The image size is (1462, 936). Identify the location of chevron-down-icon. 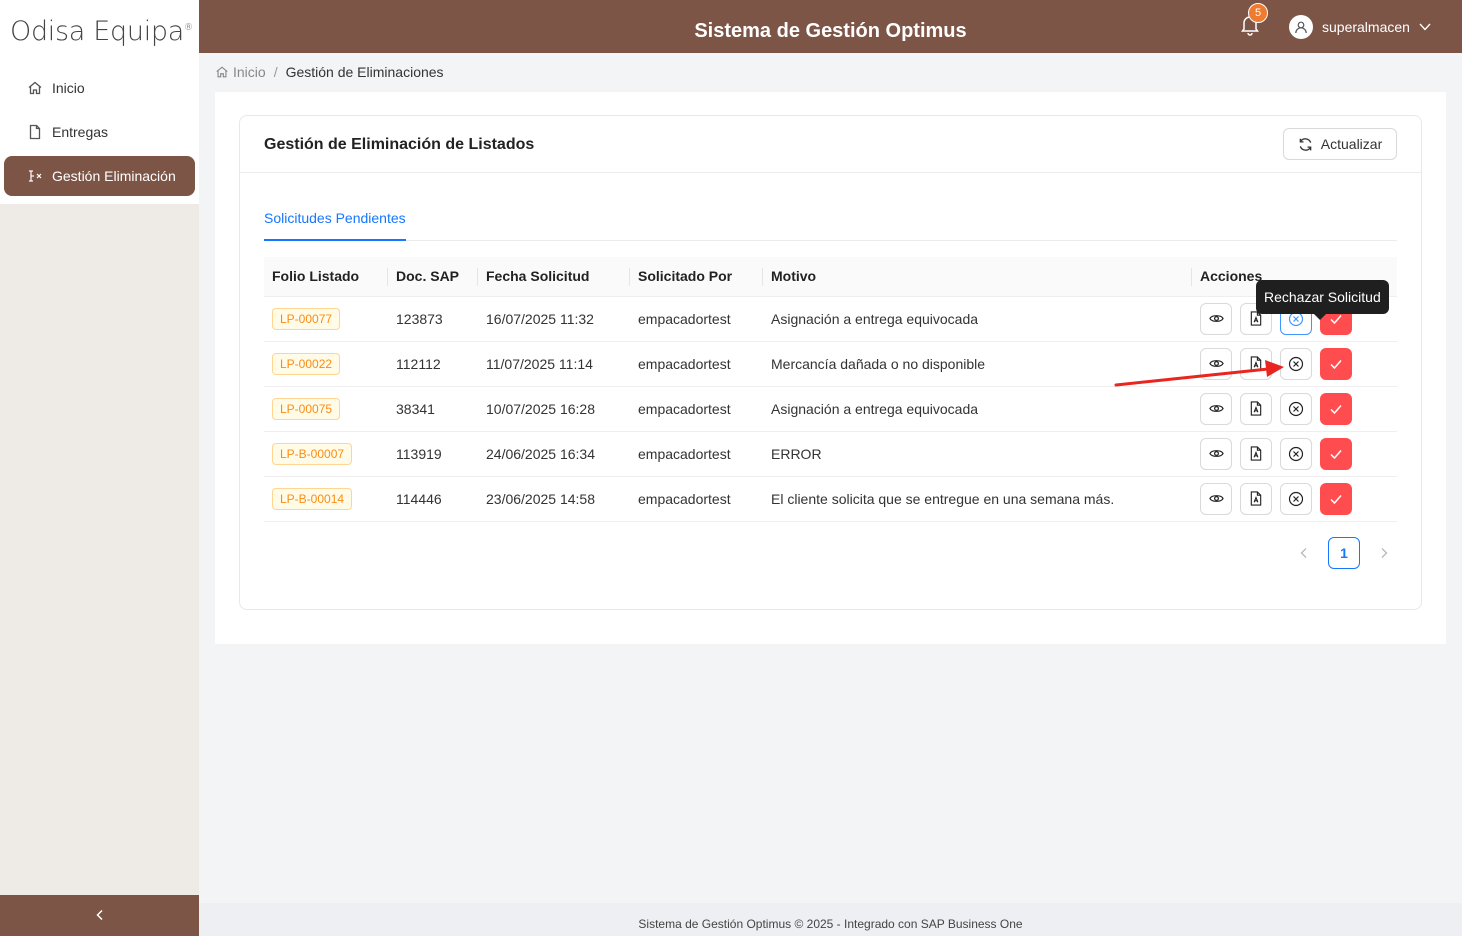
(1425, 27).